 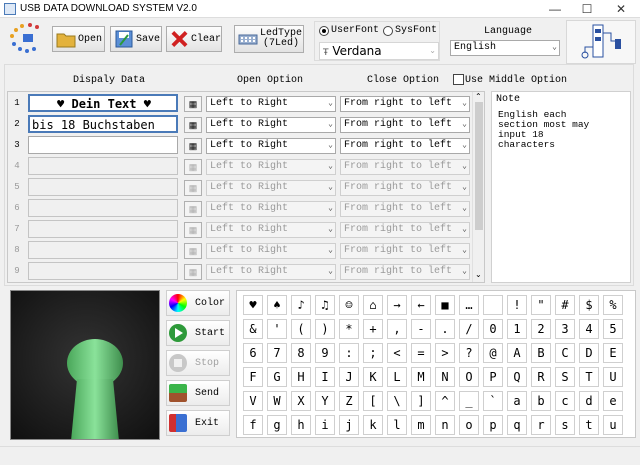 What do you see at coordinates (325, 305) in the screenshot?
I see `symbol-key: ♫` at bounding box center [325, 305].